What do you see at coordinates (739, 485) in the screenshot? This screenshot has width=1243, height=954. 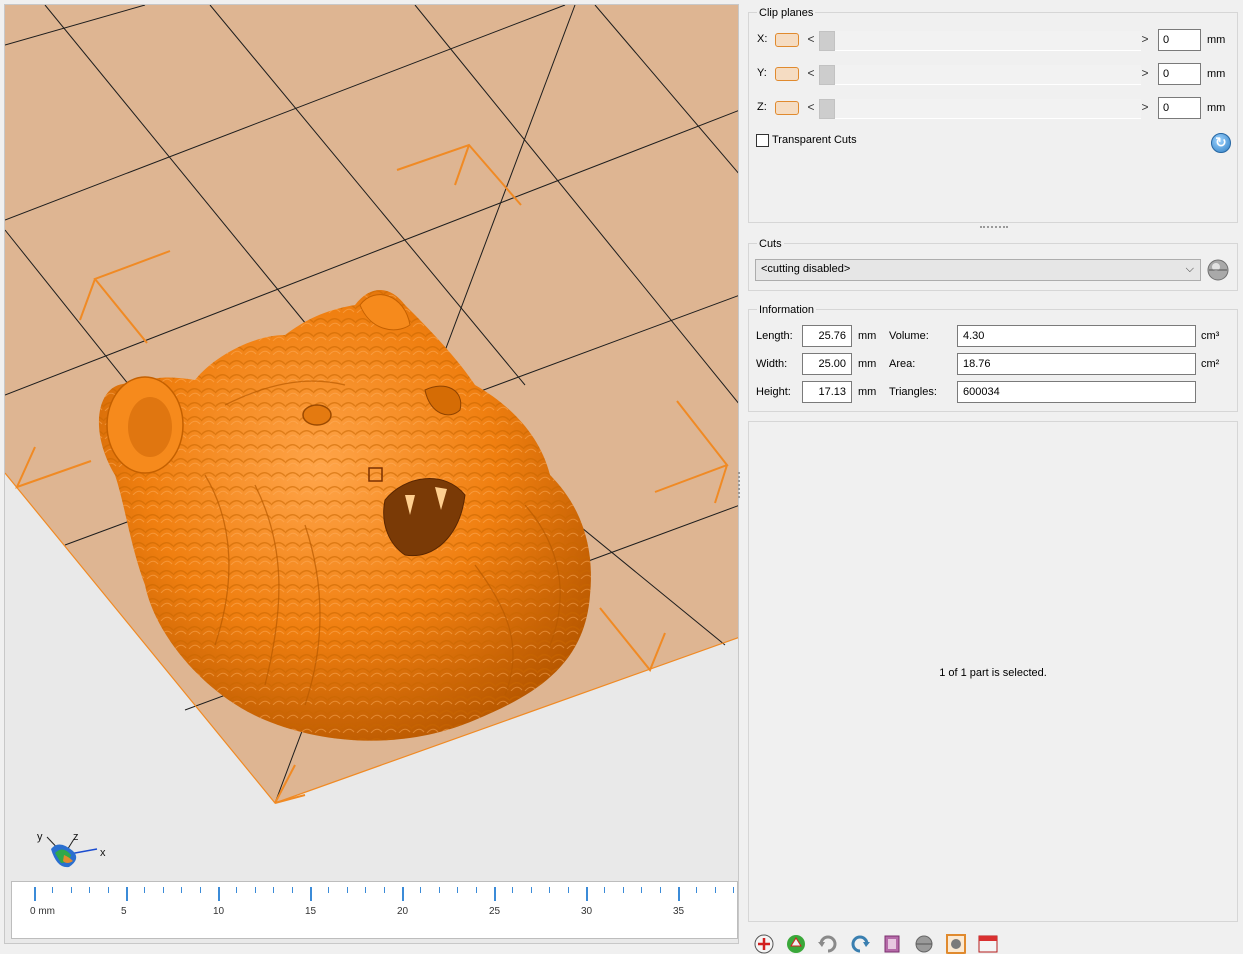 I see `panel-splitter` at bounding box center [739, 485].